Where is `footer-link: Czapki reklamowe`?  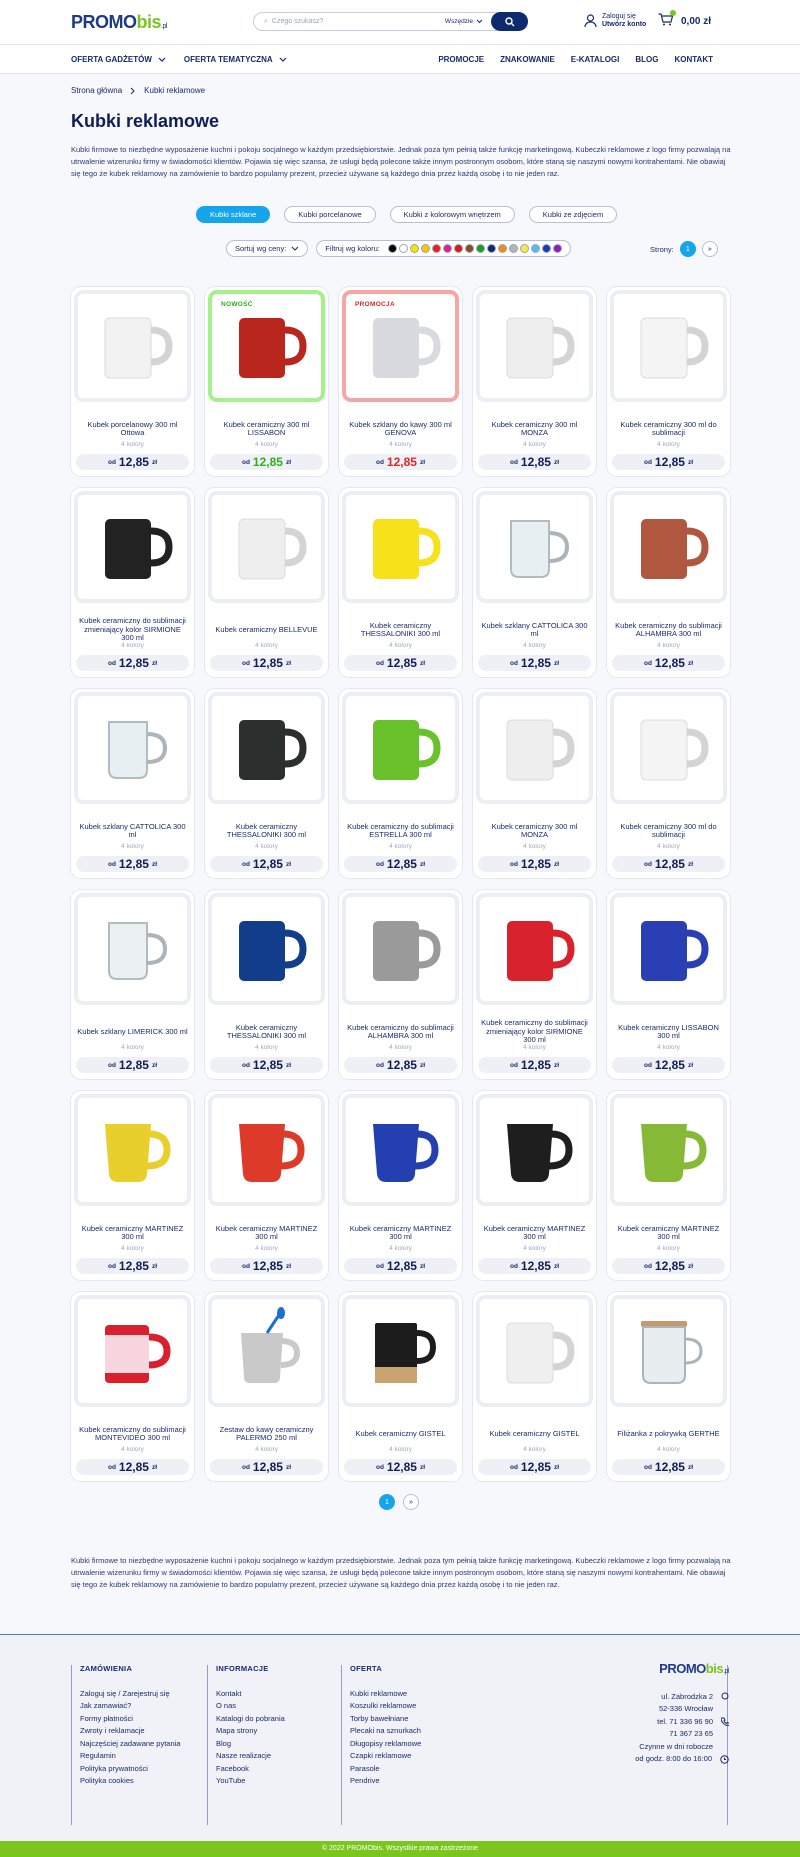
footer-link: Czapki reklamowe is located at coordinates (385, 1756).